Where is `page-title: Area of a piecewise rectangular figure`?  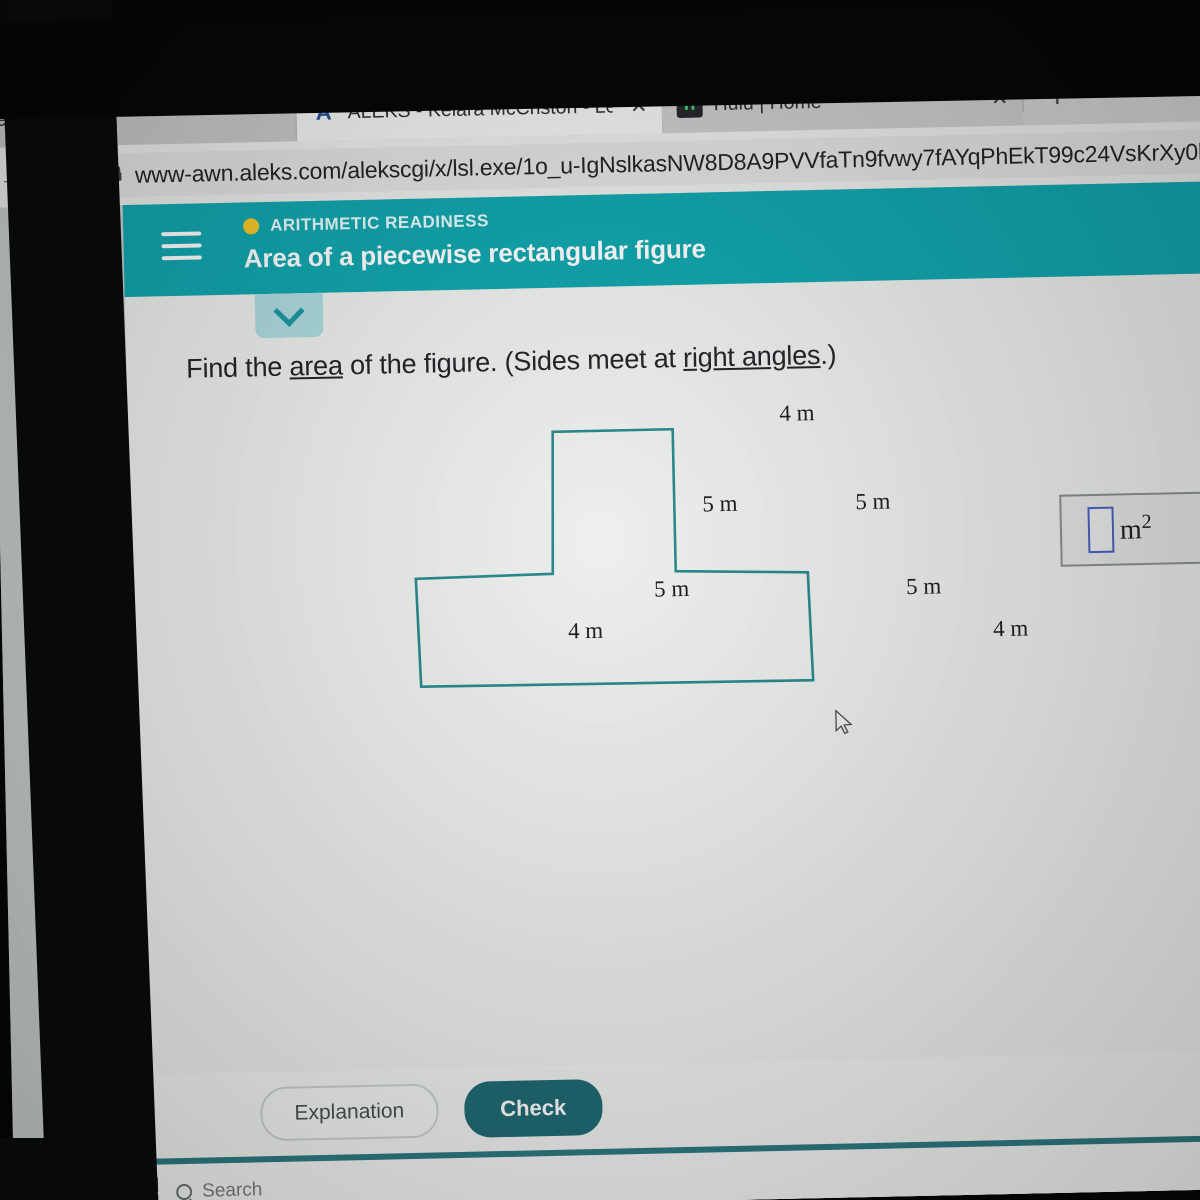 page-title: Area of a piecewise rectangular figure is located at coordinates (475, 253).